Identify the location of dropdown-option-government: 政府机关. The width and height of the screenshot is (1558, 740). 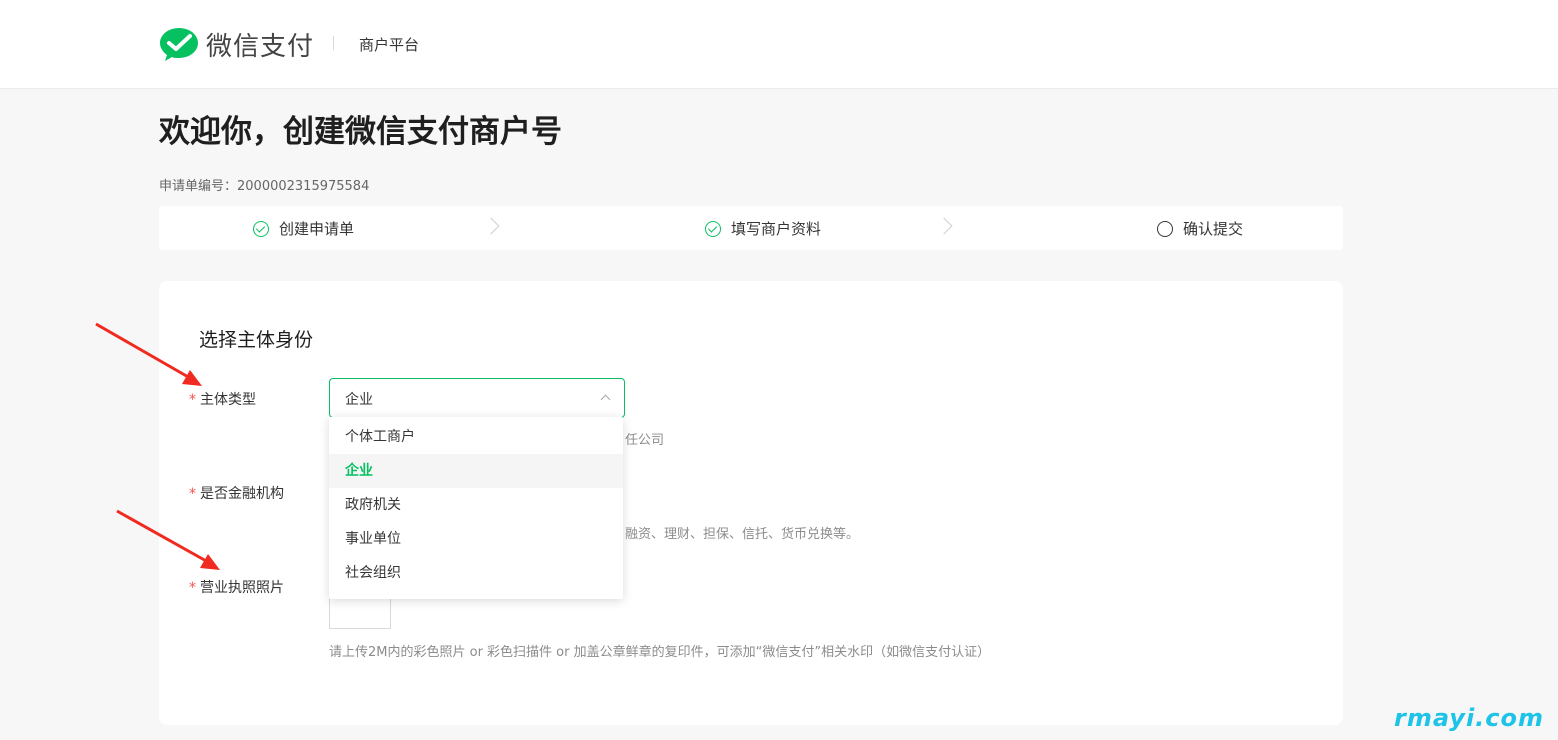
(476, 505).